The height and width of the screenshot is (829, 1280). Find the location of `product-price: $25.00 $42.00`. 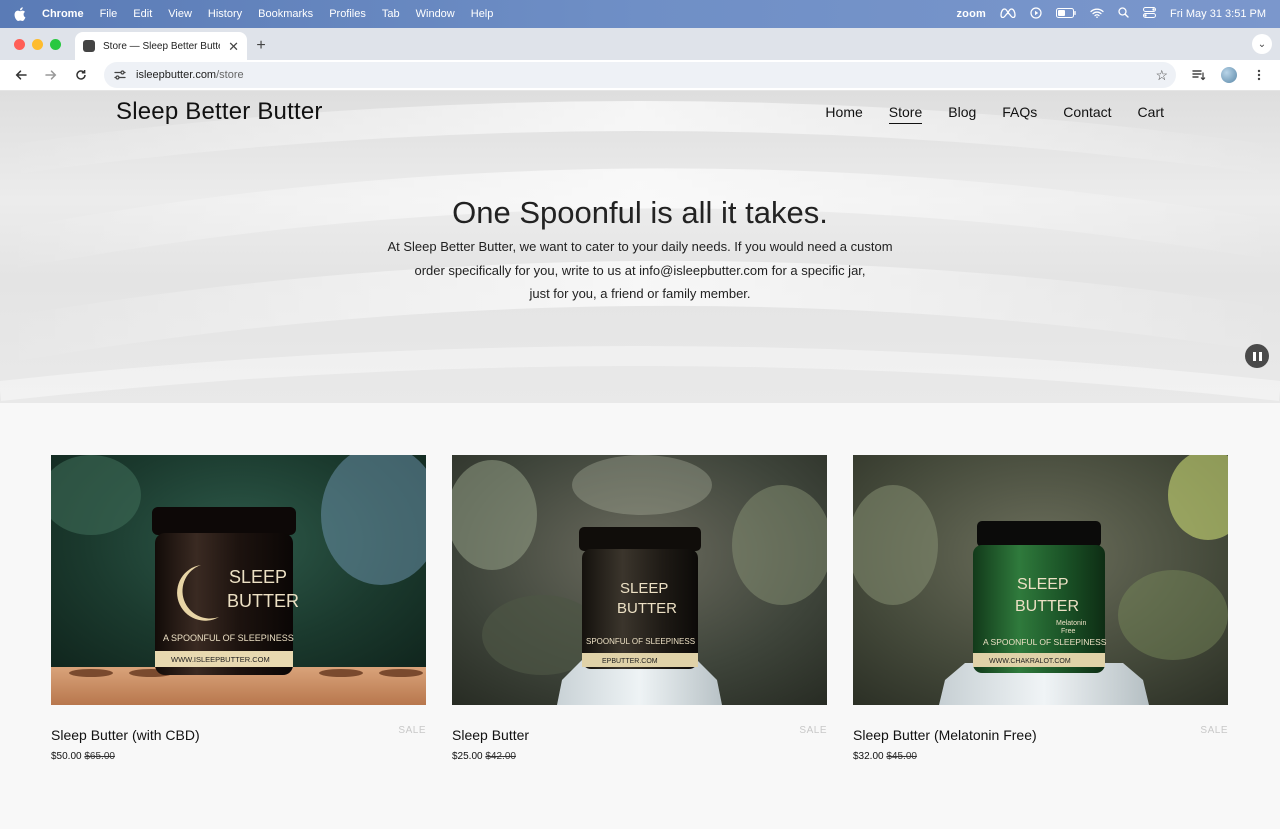

product-price: $25.00 $42.00 is located at coordinates (639, 756).